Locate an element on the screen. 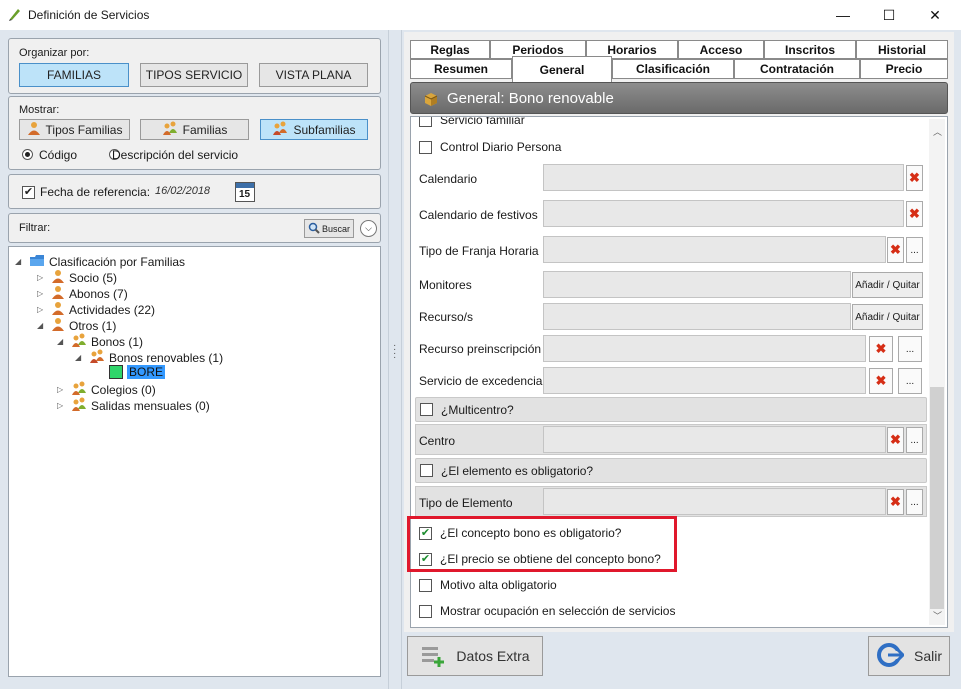  recursos-field is located at coordinates (697, 316).